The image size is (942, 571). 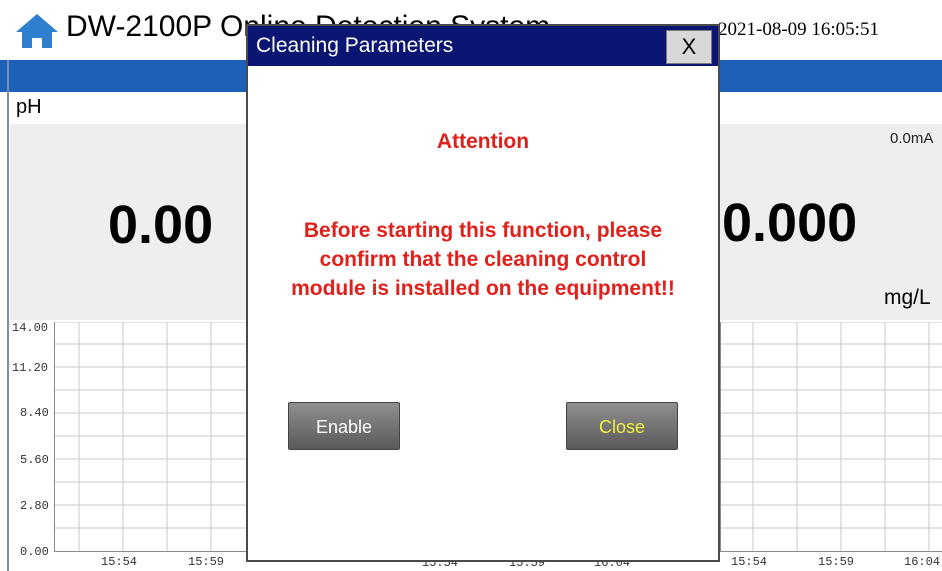 What do you see at coordinates (150, 437) in the screenshot?
I see `ph-trend-chart` at bounding box center [150, 437].